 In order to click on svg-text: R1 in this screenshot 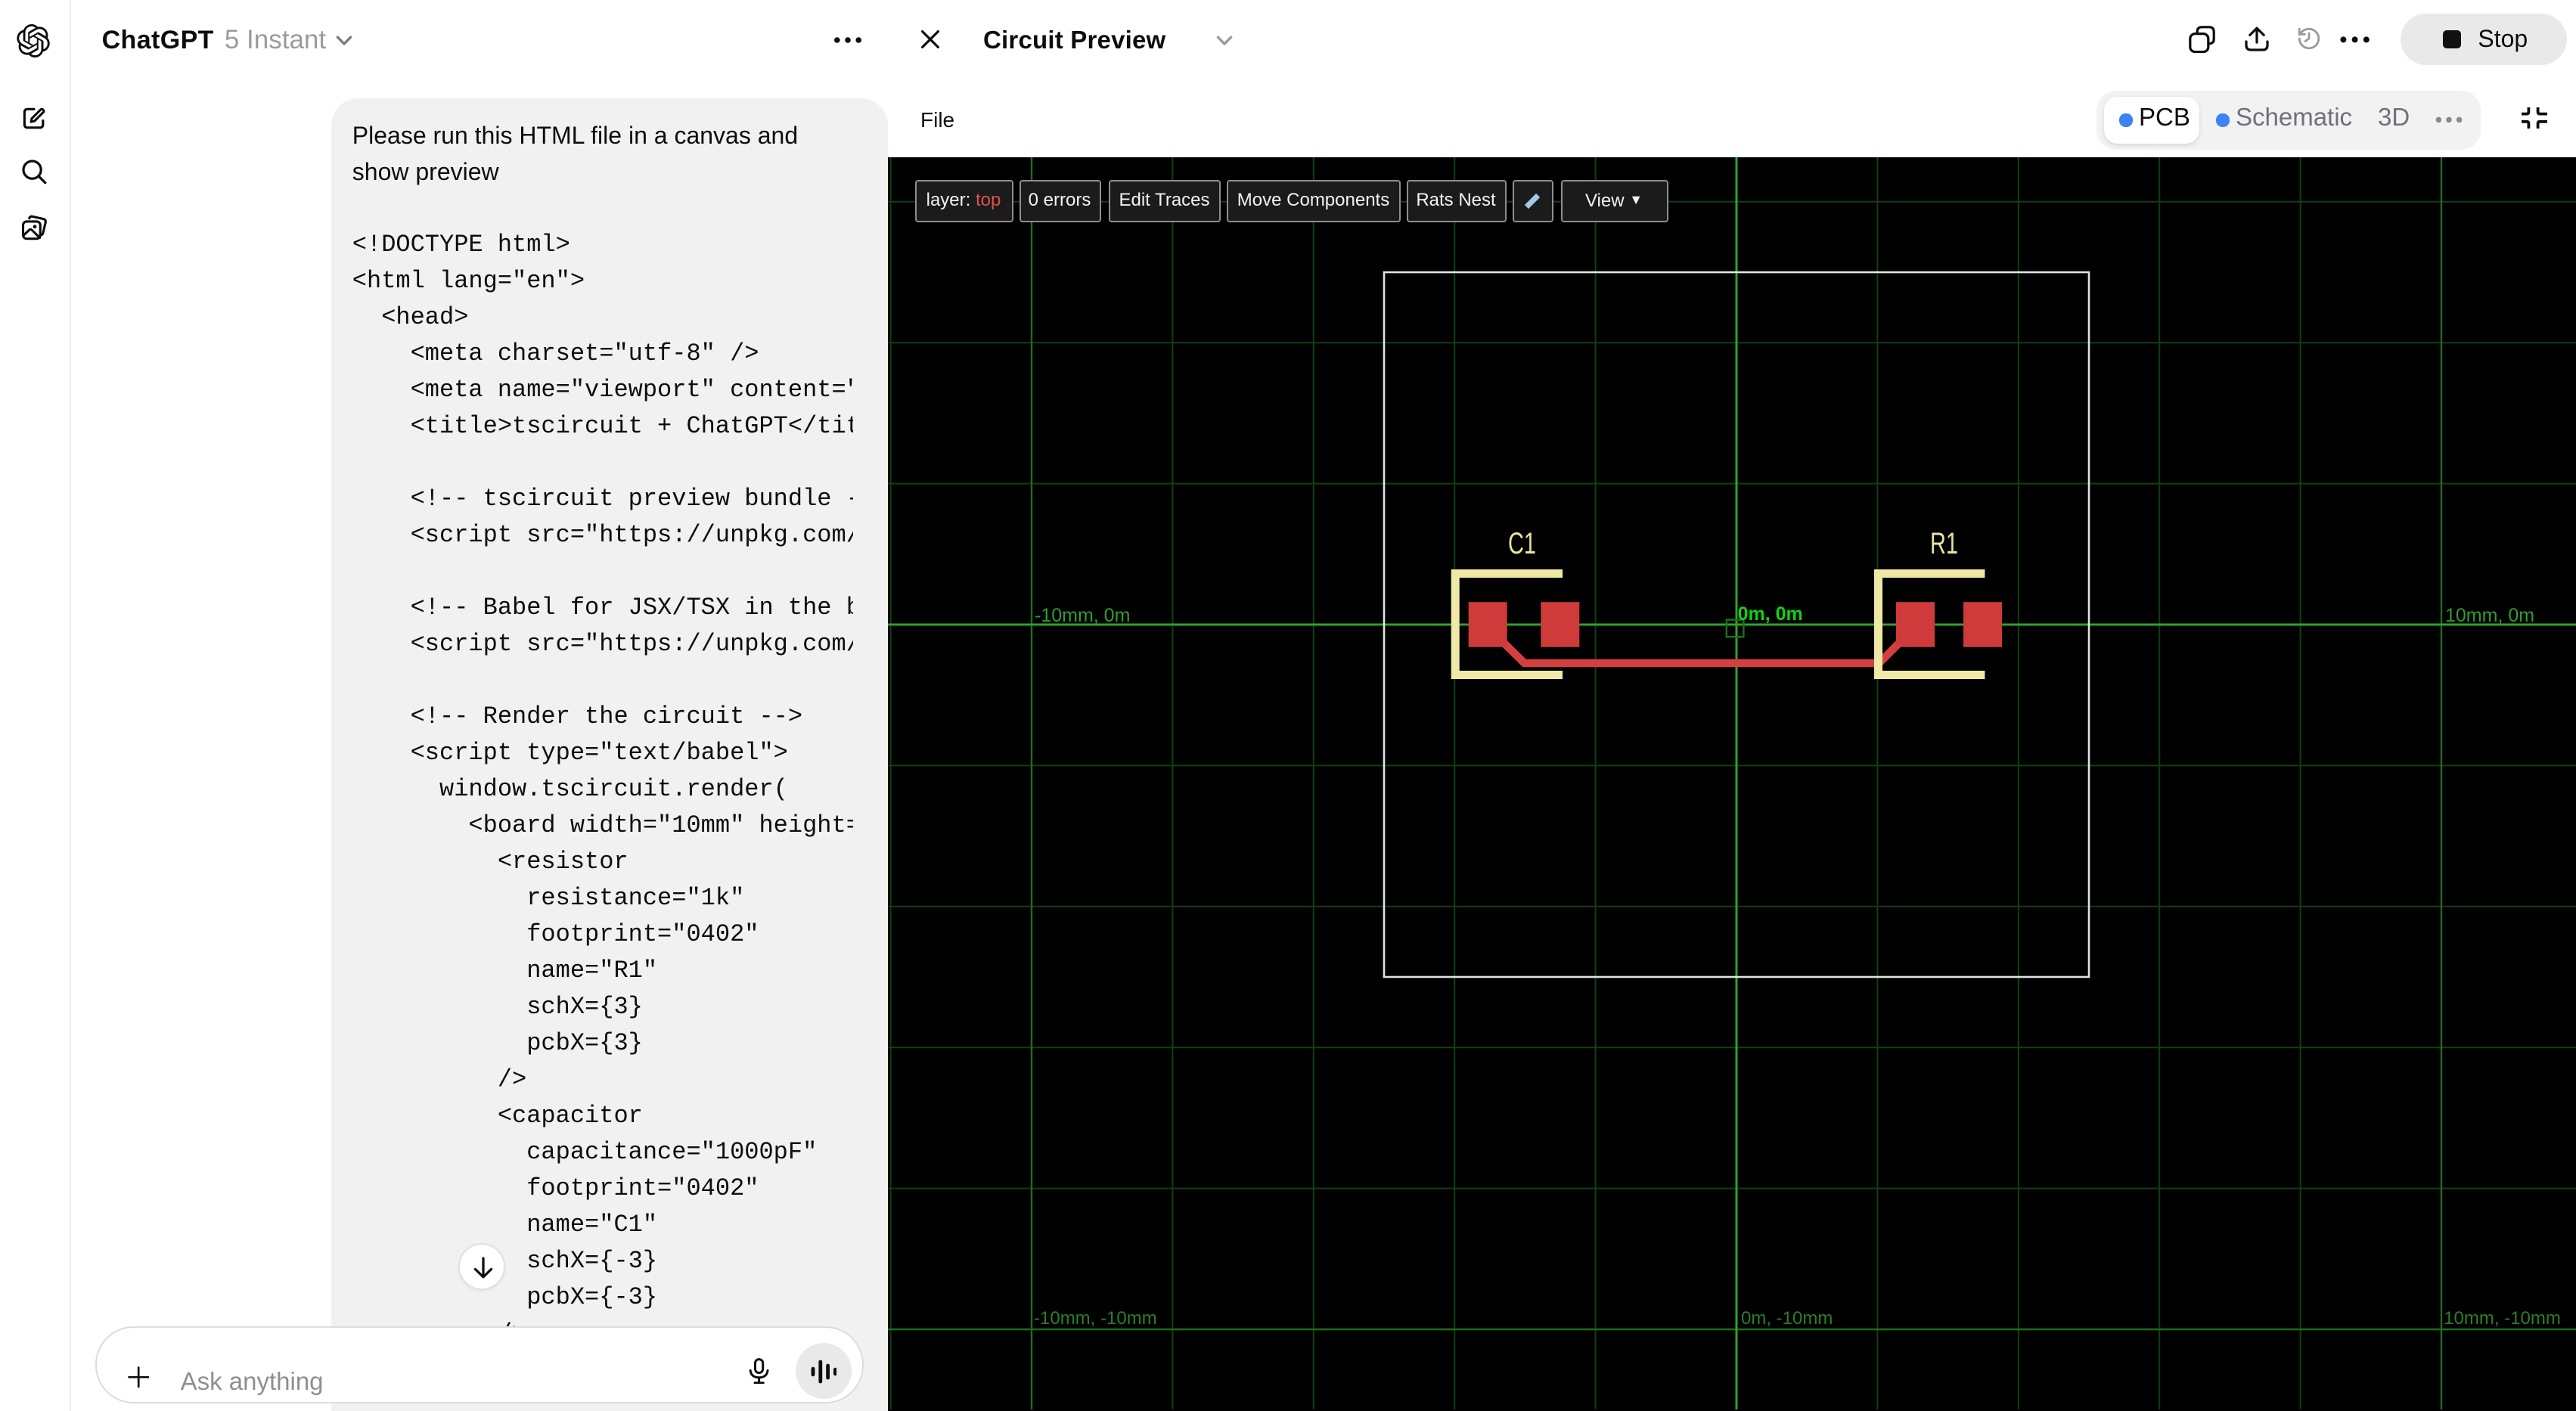, I will do `click(1944, 543)`.